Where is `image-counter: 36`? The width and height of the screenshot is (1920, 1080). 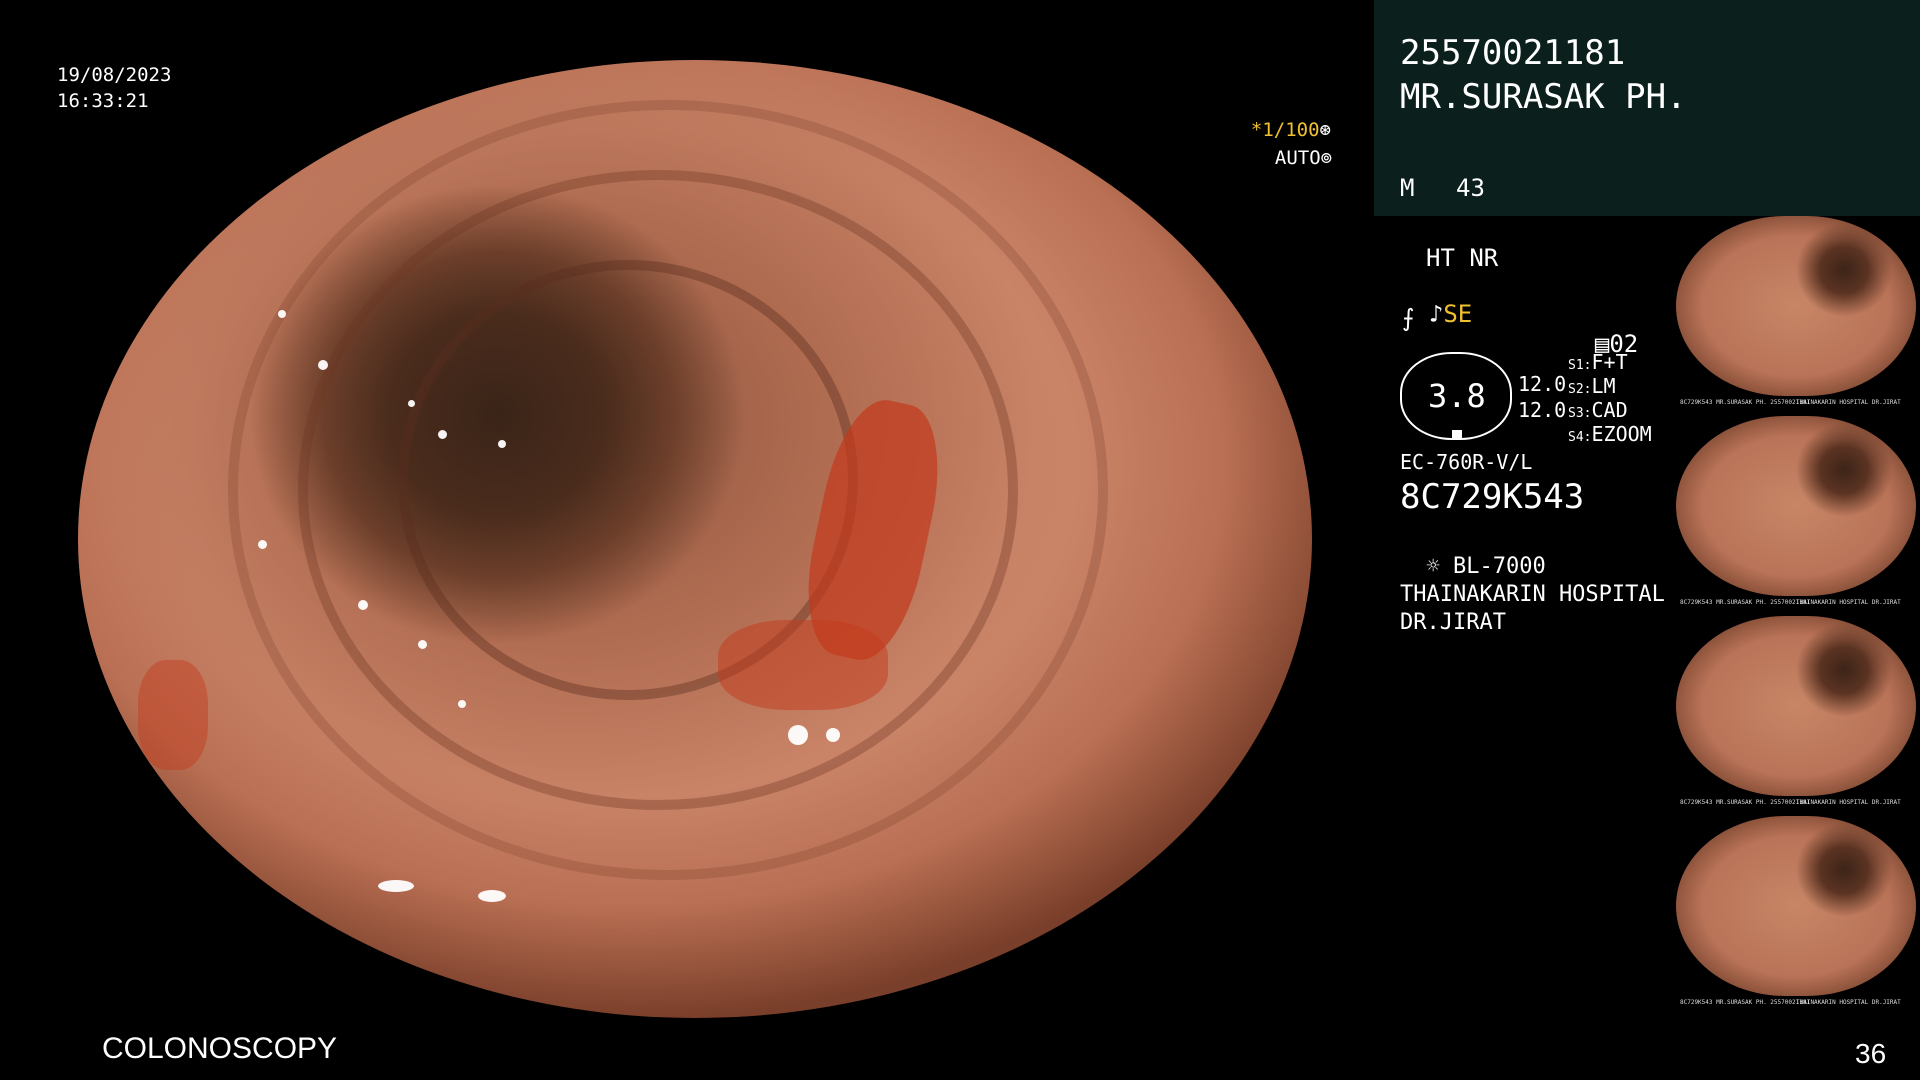 image-counter: 36 is located at coordinates (1871, 1053).